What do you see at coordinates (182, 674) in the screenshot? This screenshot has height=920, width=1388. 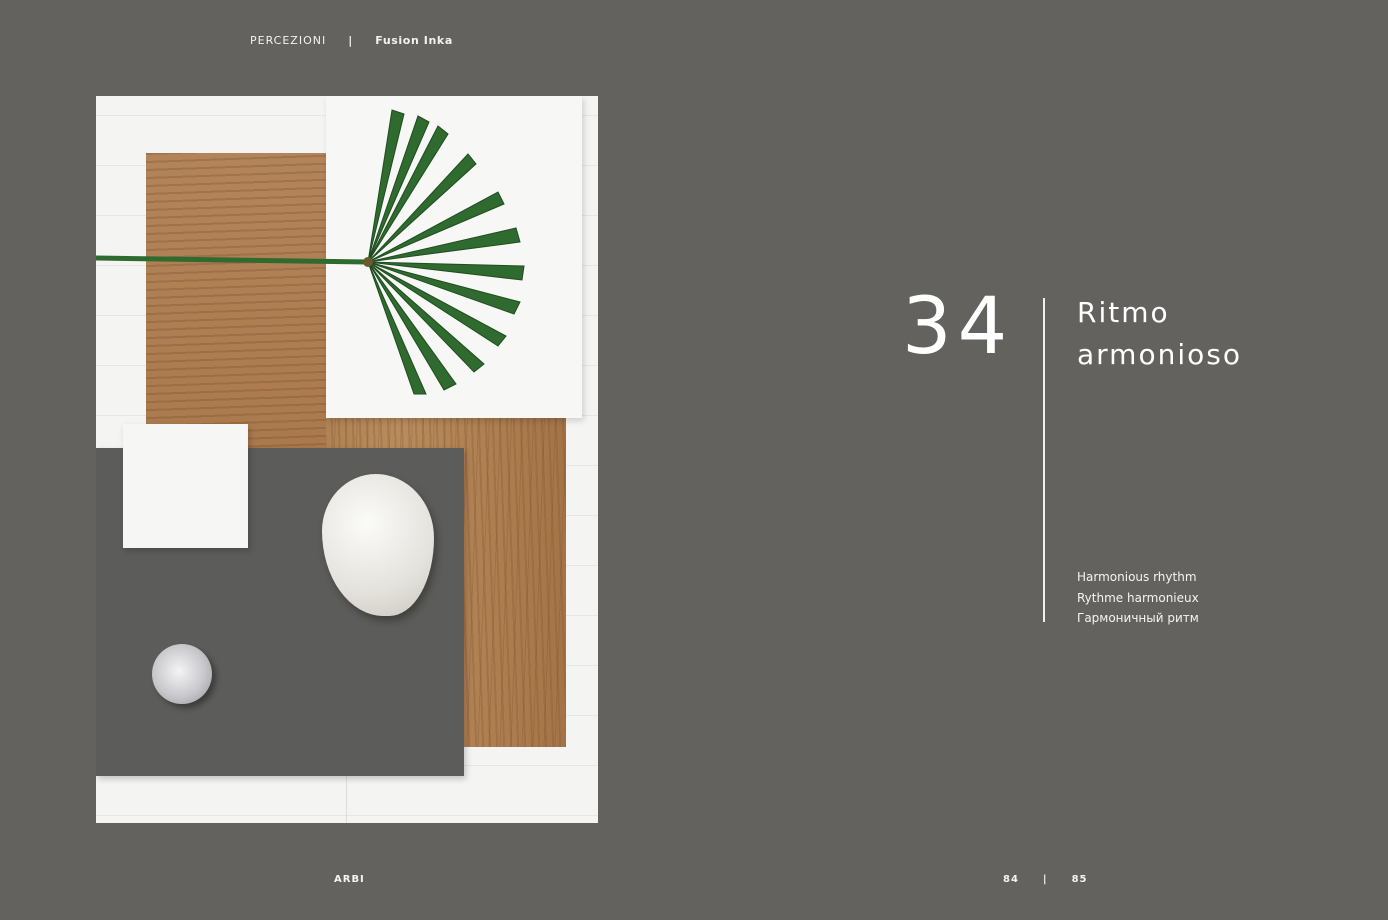 I see `metal-knob` at bounding box center [182, 674].